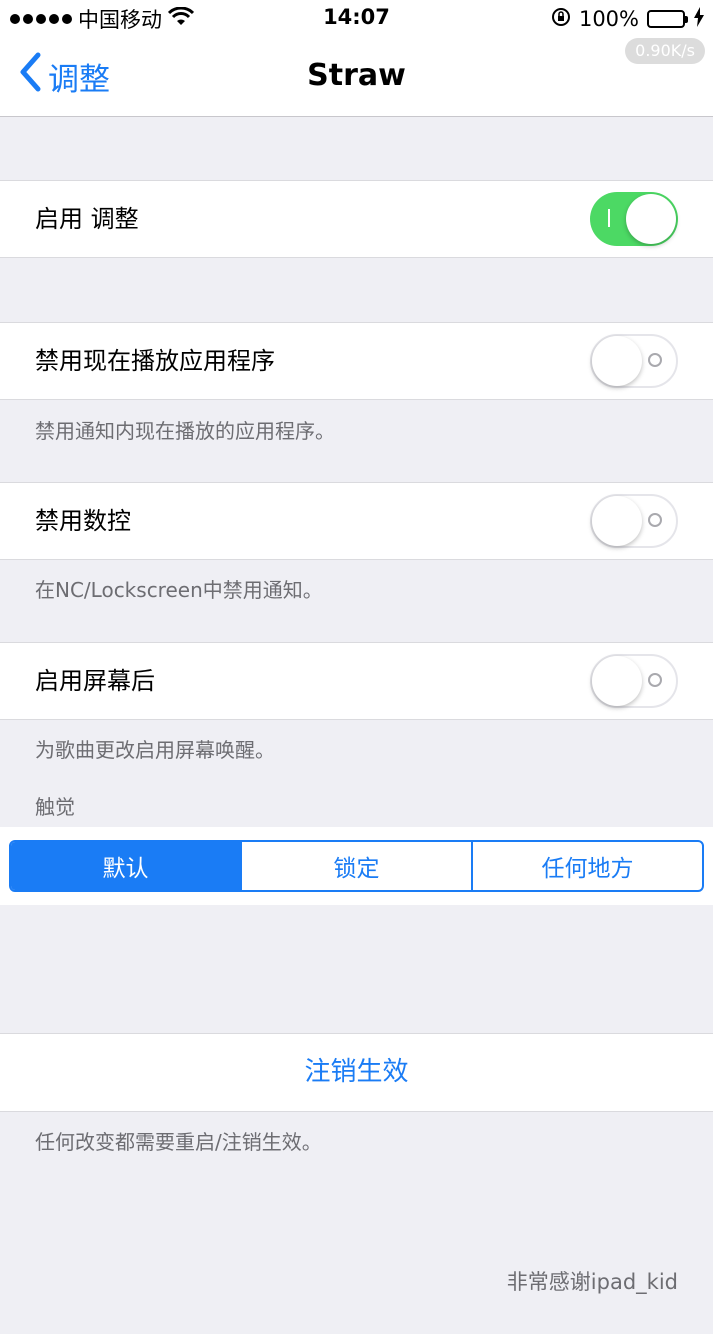  I want to click on haptics-segment-cell: 默认 锁定 任何地方, so click(356, 866).